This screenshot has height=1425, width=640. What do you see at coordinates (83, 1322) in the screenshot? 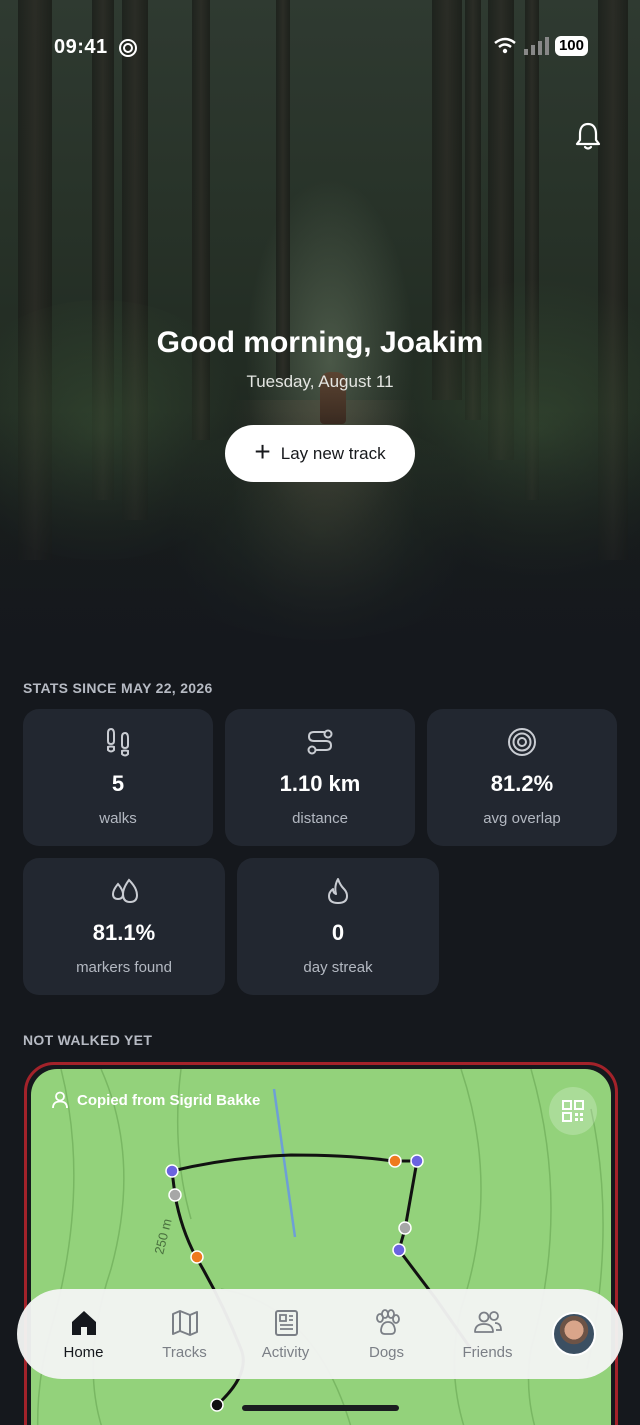
I see `home-icon` at bounding box center [83, 1322].